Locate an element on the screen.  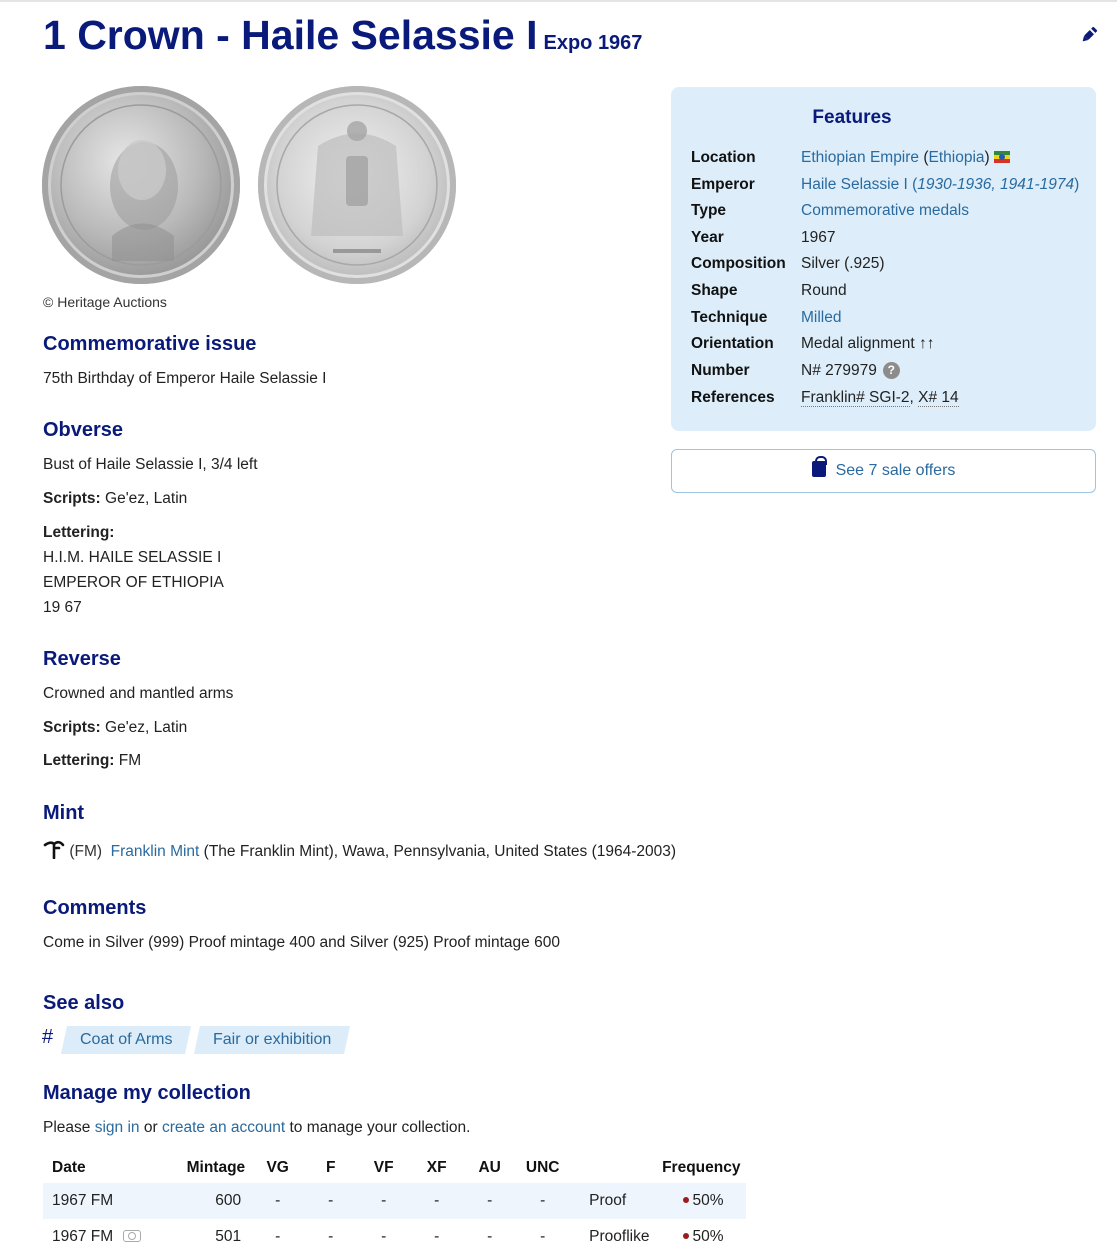
edit-pencil-icon is located at coordinates (1089, 35).